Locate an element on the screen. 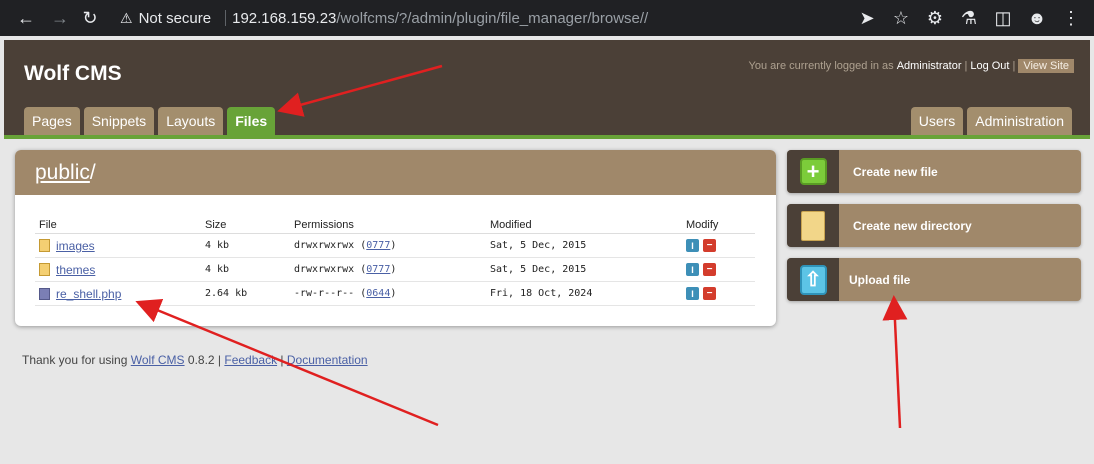 The height and width of the screenshot is (464, 1094). back-arrow-icon: ← is located at coordinates (26, 18).